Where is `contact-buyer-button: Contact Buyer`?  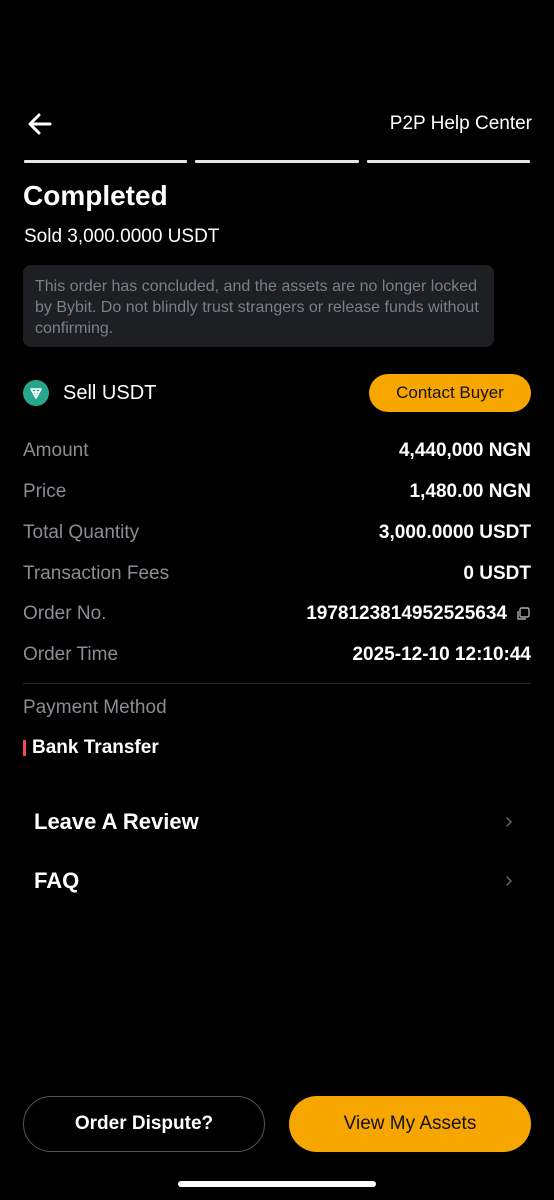 contact-buyer-button: Contact Buyer is located at coordinates (450, 393).